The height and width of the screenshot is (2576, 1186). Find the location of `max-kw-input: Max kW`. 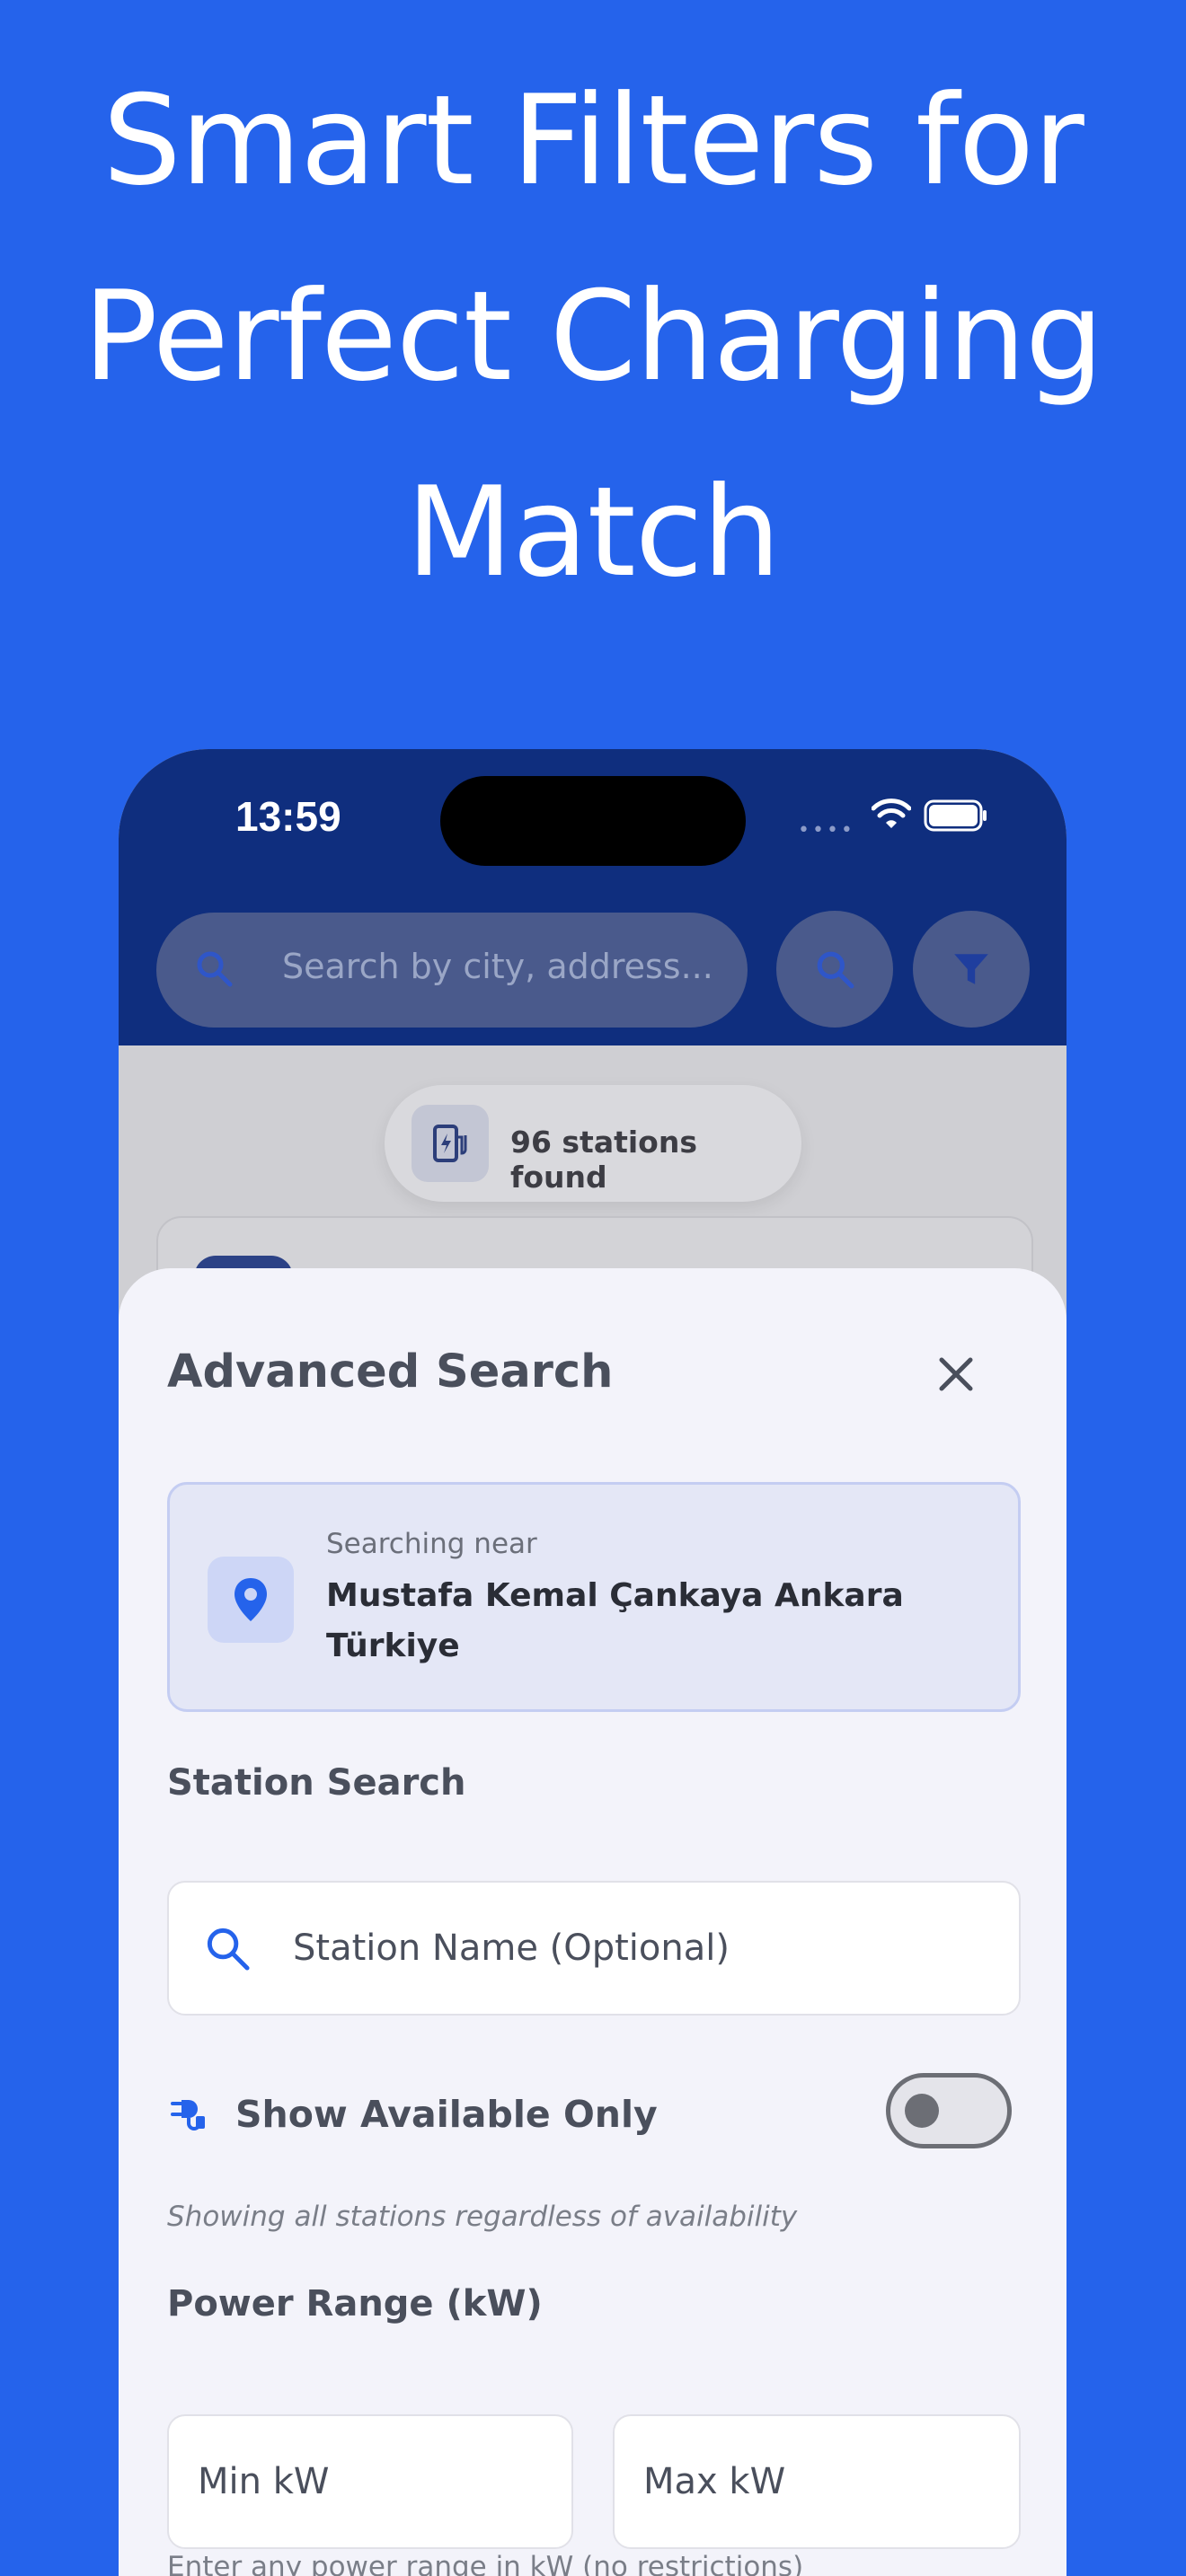

max-kw-input: Max kW is located at coordinates (817, 2481).